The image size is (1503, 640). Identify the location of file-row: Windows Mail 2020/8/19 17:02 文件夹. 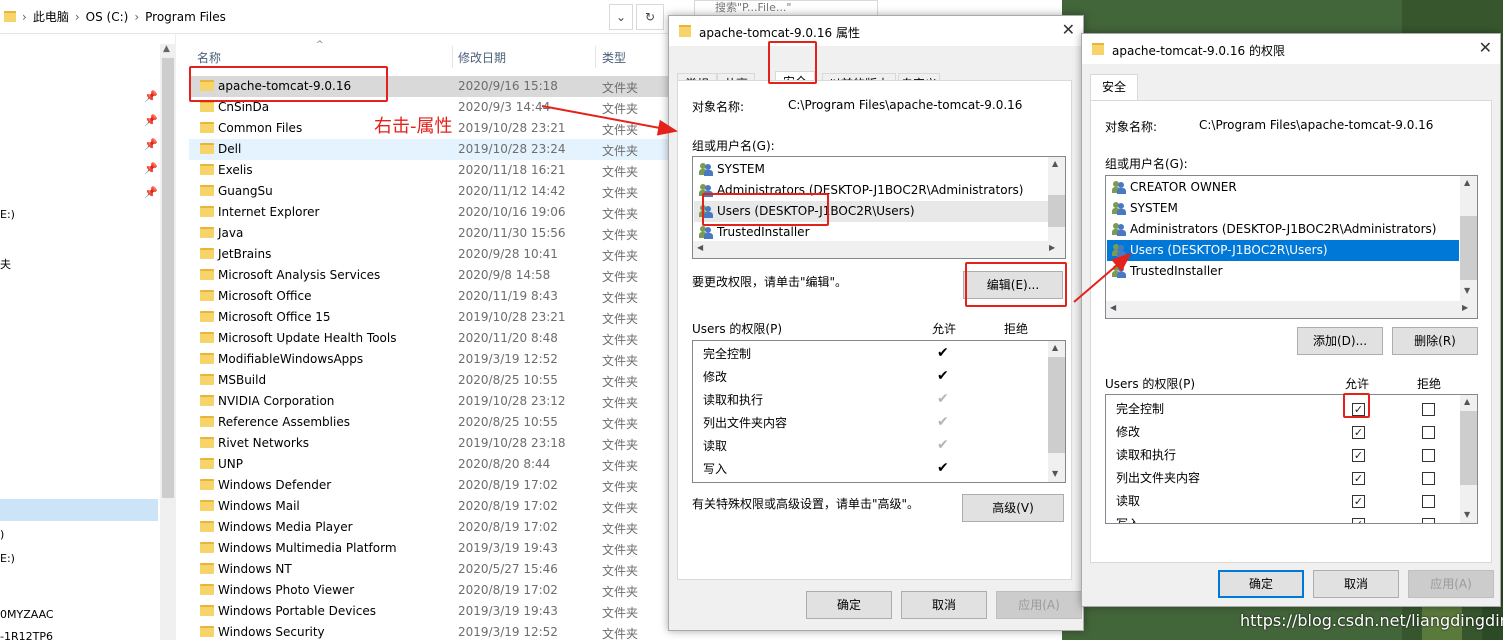
(428, 506).